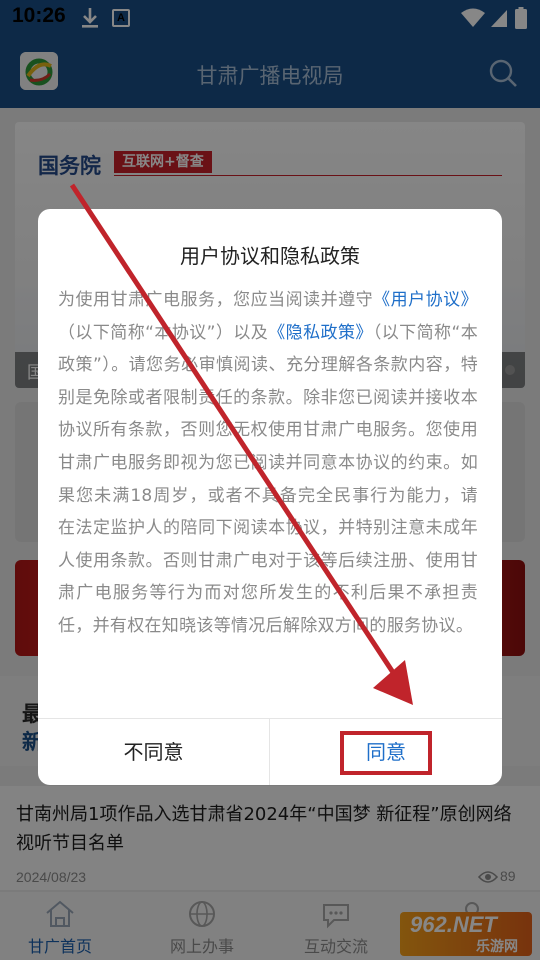 The width and height of the screenshot is (540, 960). What do you see at coordinates (320, 333) in the screenshot?
I see `privacy-policy-link: 《隐私政策》` at bounding box center [320, 333].